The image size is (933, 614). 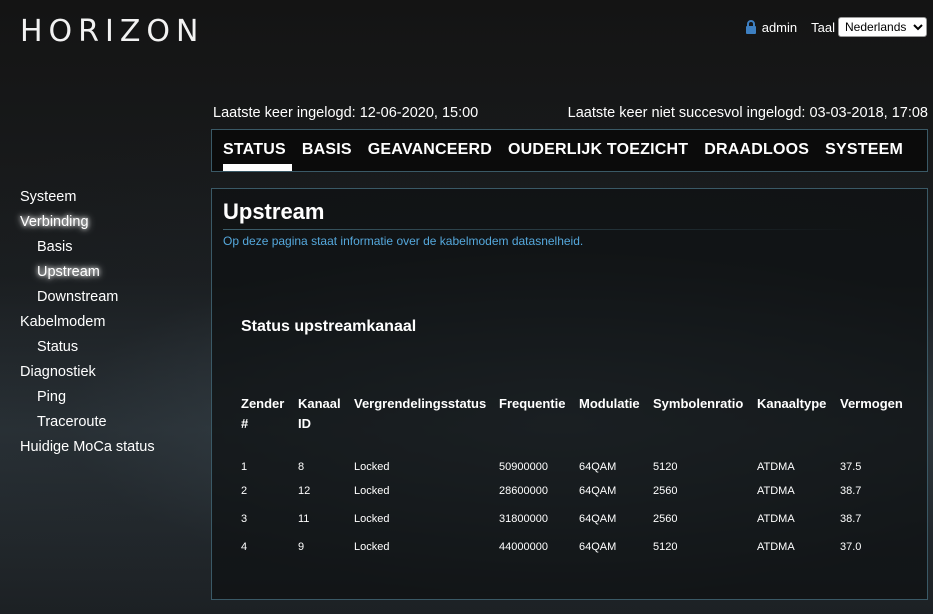 What do you see at coordinates (698, 403) in the screenshot?
I see `column-header-symbolenratio: Symbolenratio` at bounding box center [698, 403].